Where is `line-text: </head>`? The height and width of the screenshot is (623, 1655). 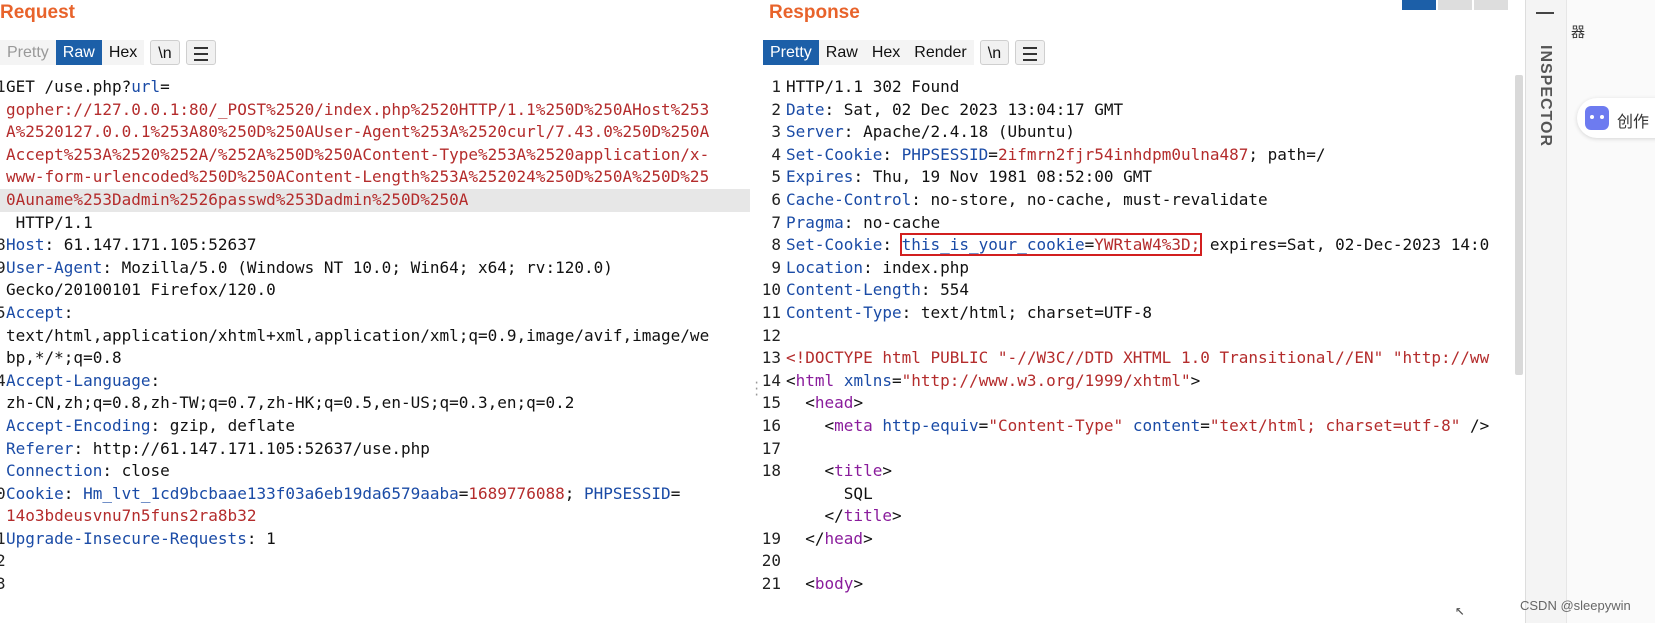
line-text: </head> is located at coordinates (829, 538).